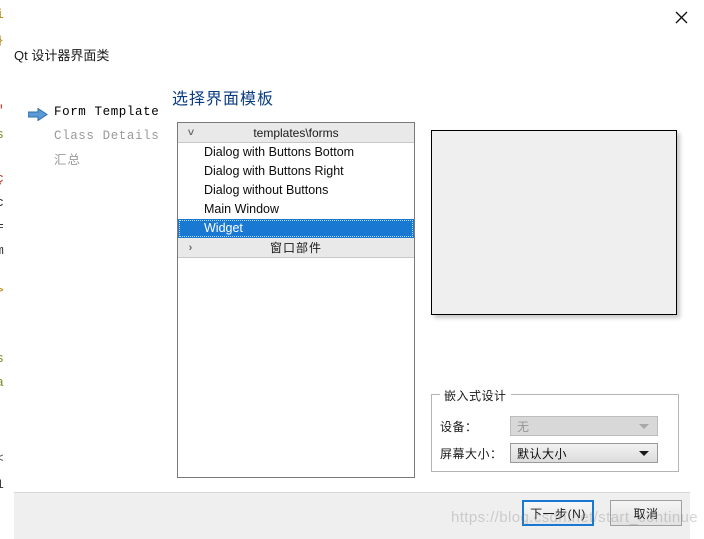 The width and height of the screenshot is (704, 539). Describe the element at coordinates (68, 160) in the screenshot. I see `wizard-step-label: 汇总` at that location.